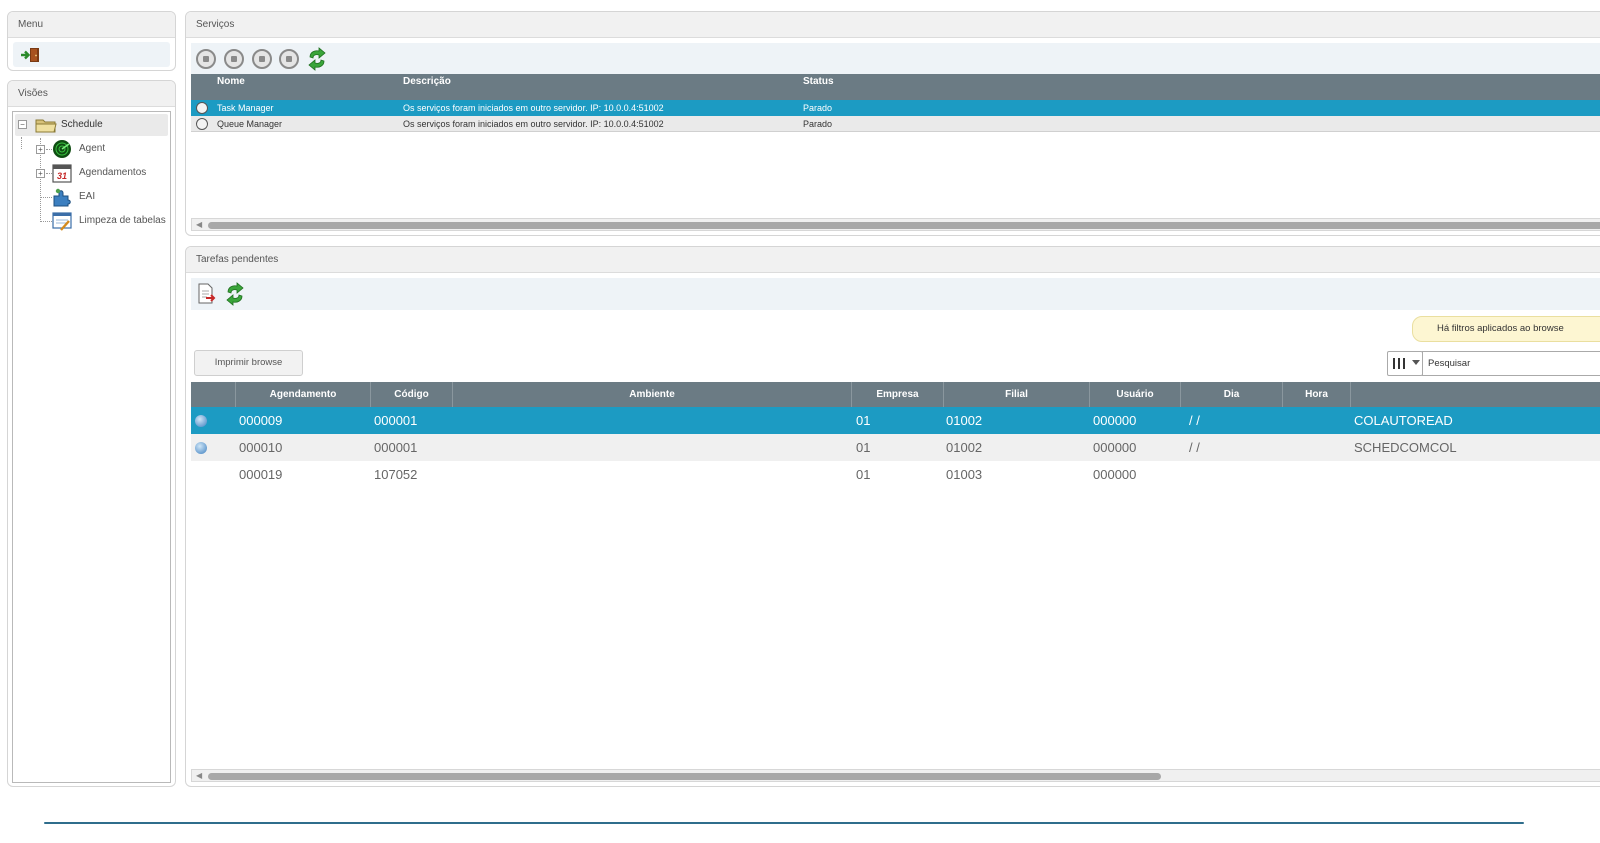  Describe the element at coordinates (1232, 394) in the screenshot. I see `col-dia: Dia` at that location.